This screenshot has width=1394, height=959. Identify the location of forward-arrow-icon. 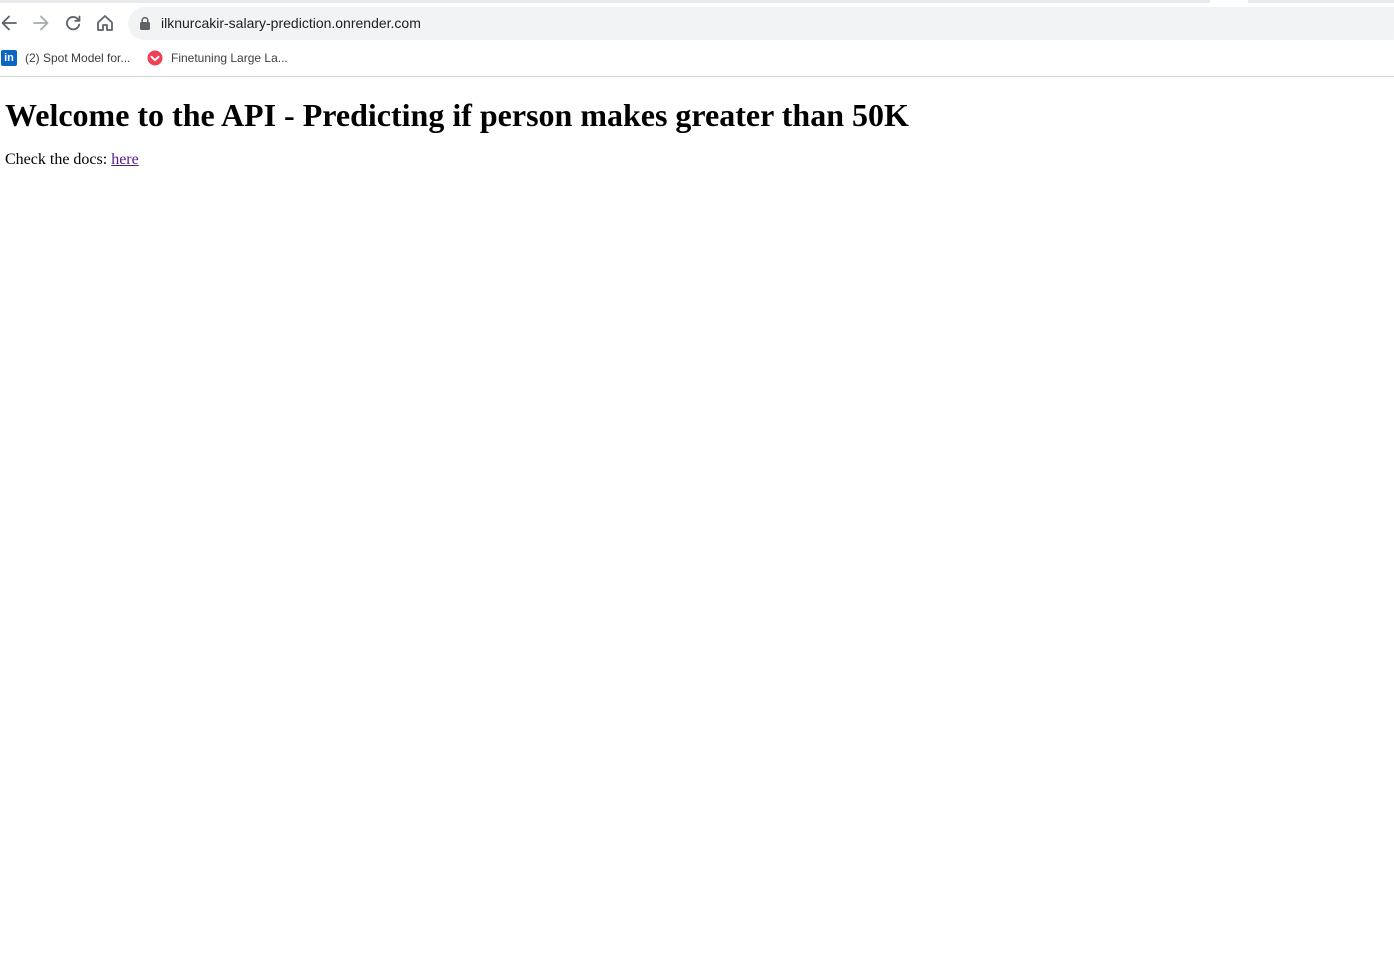
(41, 23).